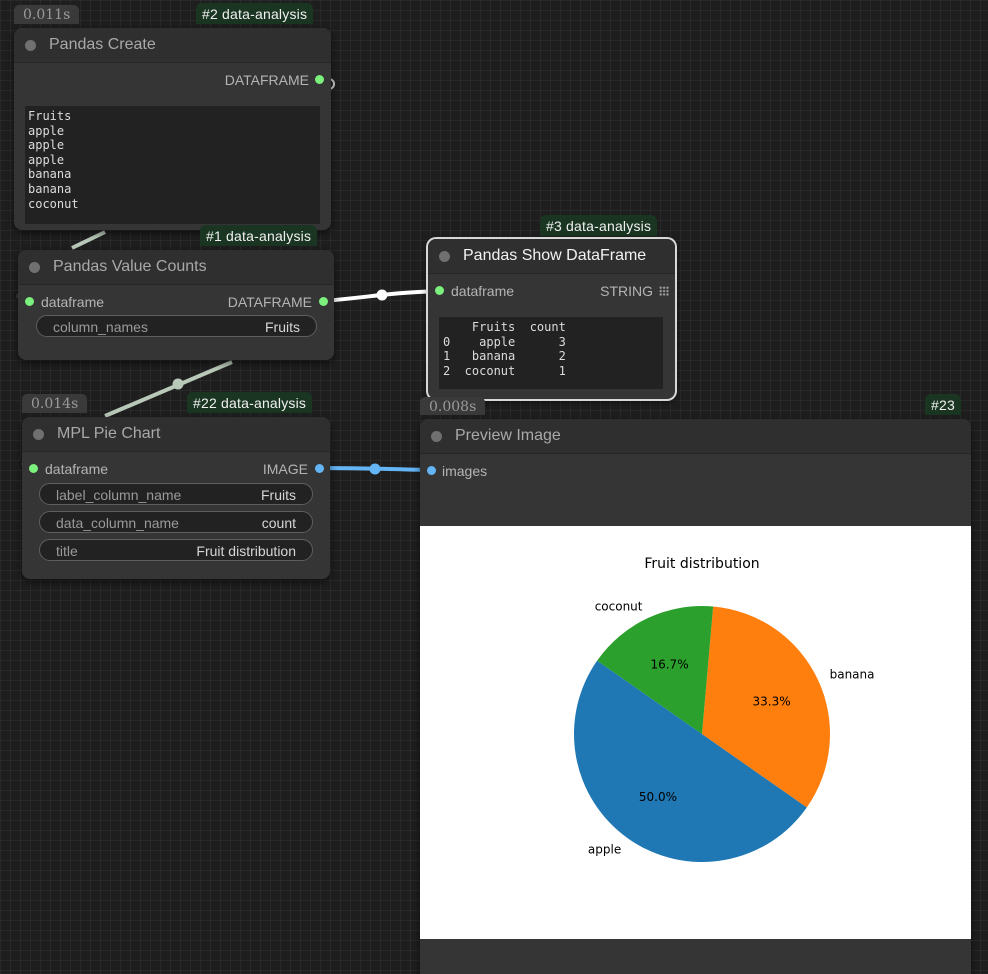 The width and height of the screenshot is (988, 974). I want to click on node-badge: #22 data-analysis, so click(250, 402).